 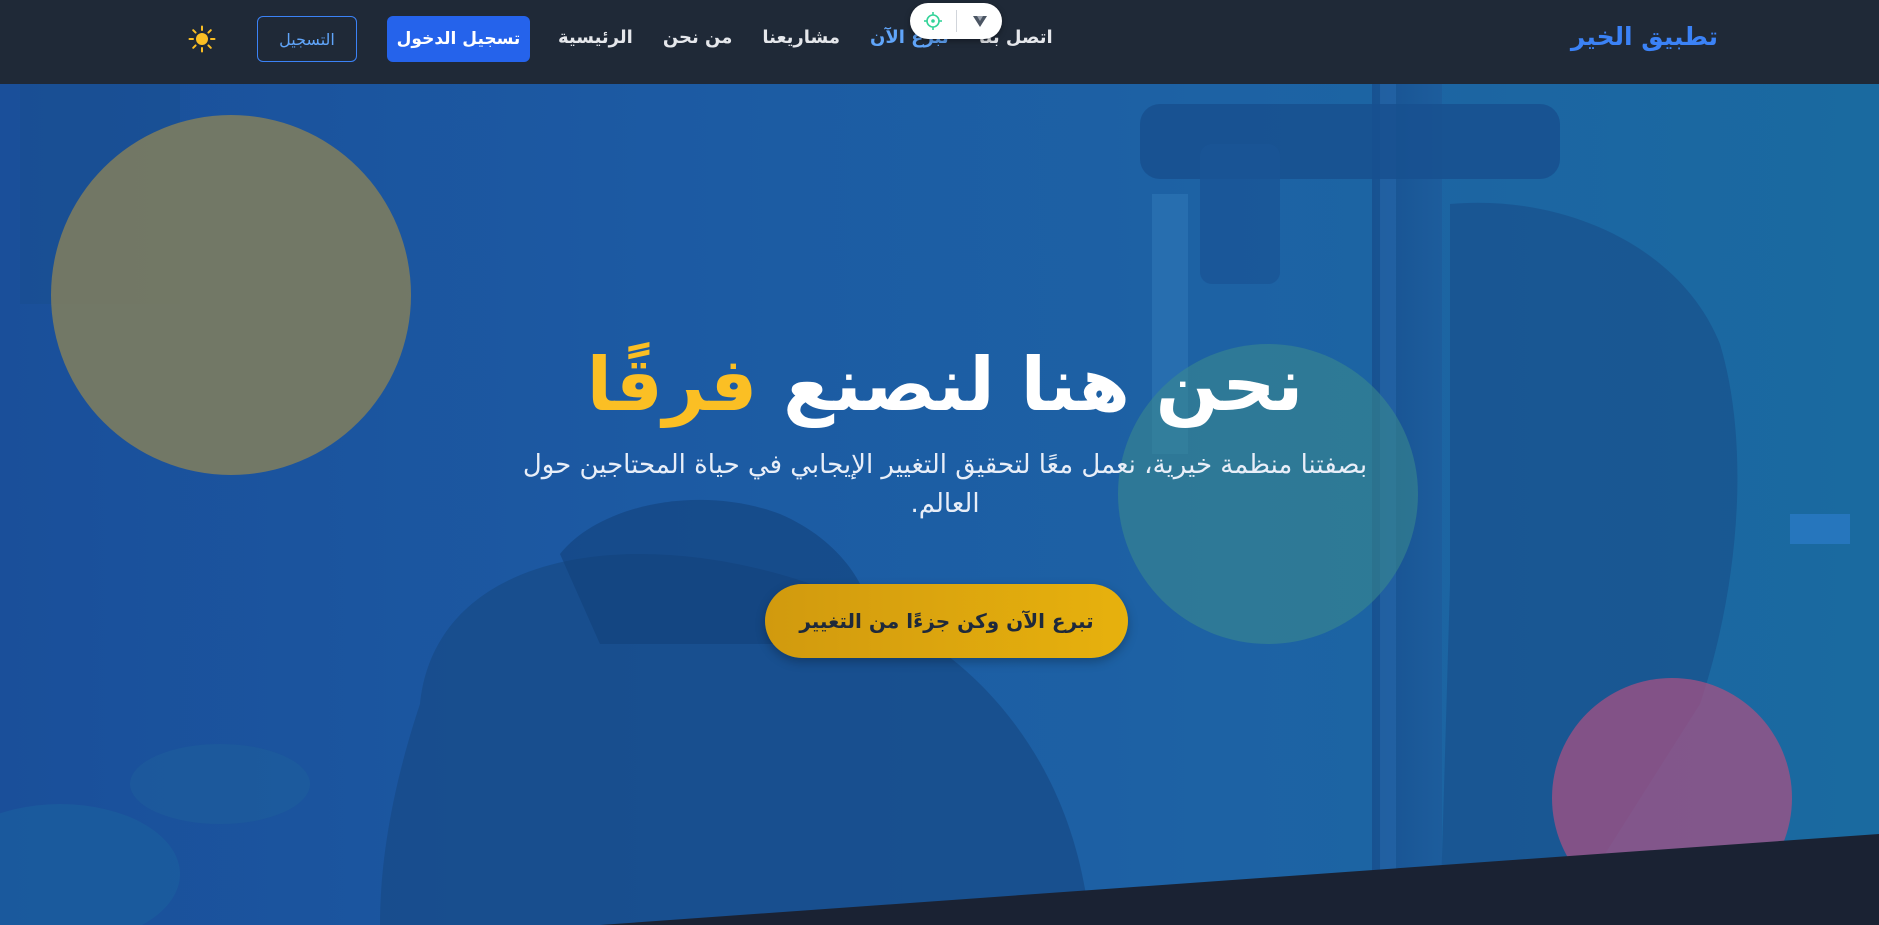 I want to click on theme-toggle-button, so click(x=202, y=39).